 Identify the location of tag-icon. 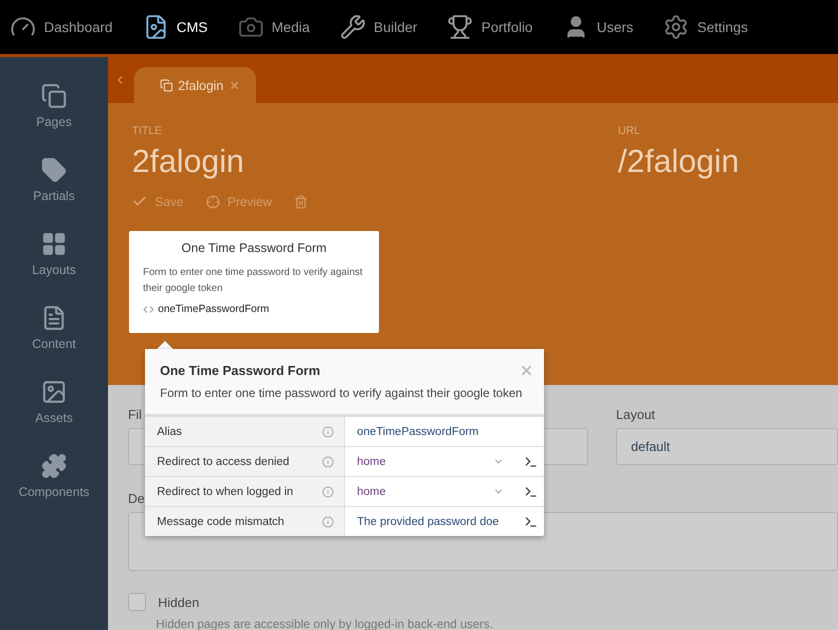
(54, 170).